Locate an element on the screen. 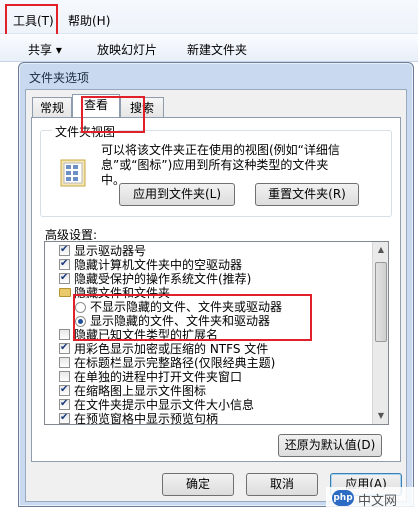 The height and width of the screenshot is (509, 418). scroll-thumb is located at coordinates (381, 302).